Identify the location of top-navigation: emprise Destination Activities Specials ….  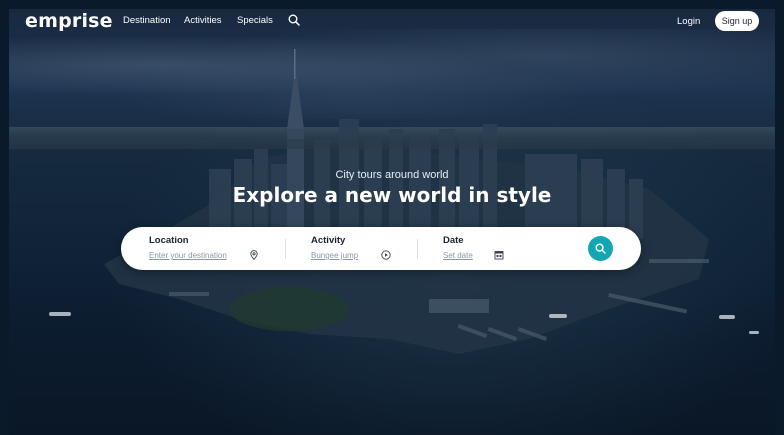
(392, 21).